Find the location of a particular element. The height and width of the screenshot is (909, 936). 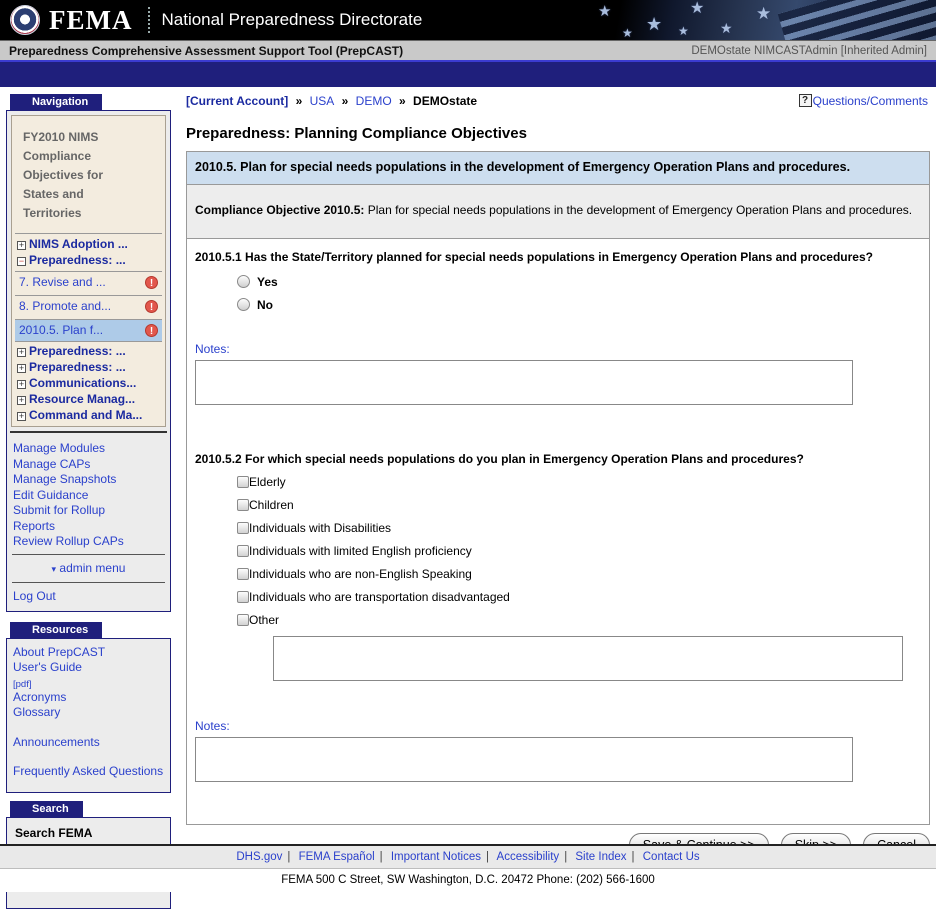

sidebar-link-manage-caps: Manage CAPs is located at coordinates (91, 465).